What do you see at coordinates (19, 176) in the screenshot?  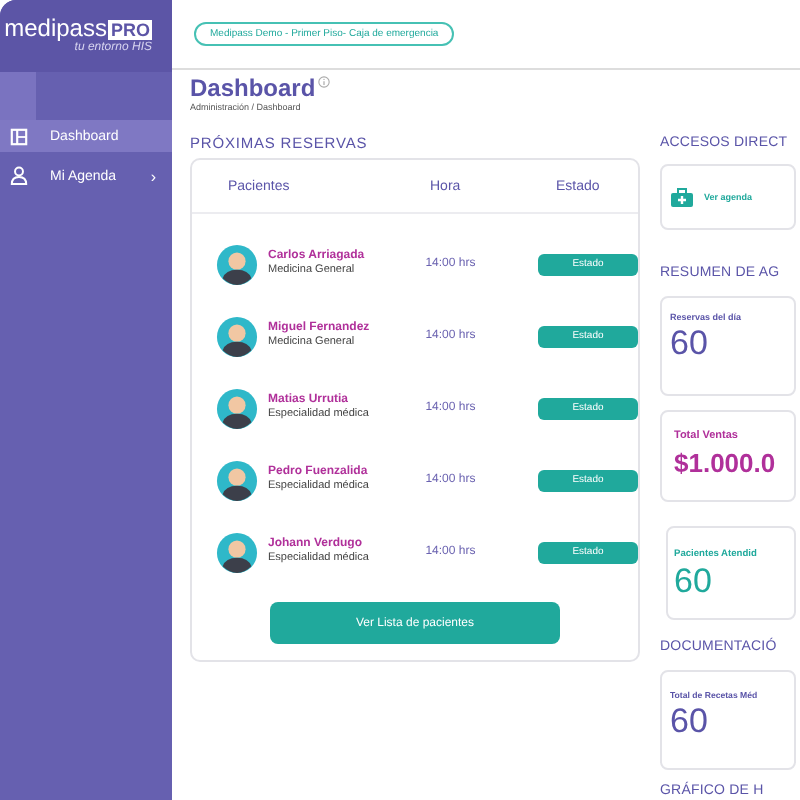 I see `person-icon` at bounding box center [19, 176].